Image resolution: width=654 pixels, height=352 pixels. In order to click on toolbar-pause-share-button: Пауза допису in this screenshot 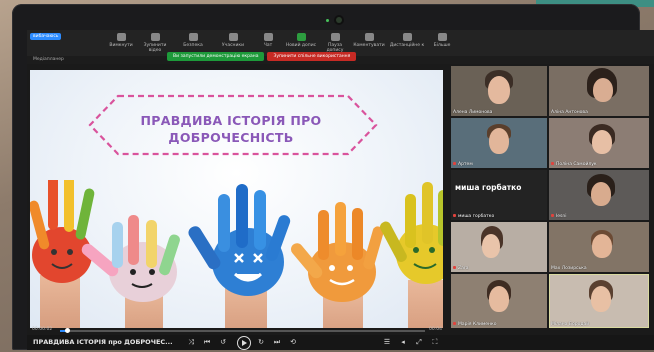, I will do `click(335, 43)`.